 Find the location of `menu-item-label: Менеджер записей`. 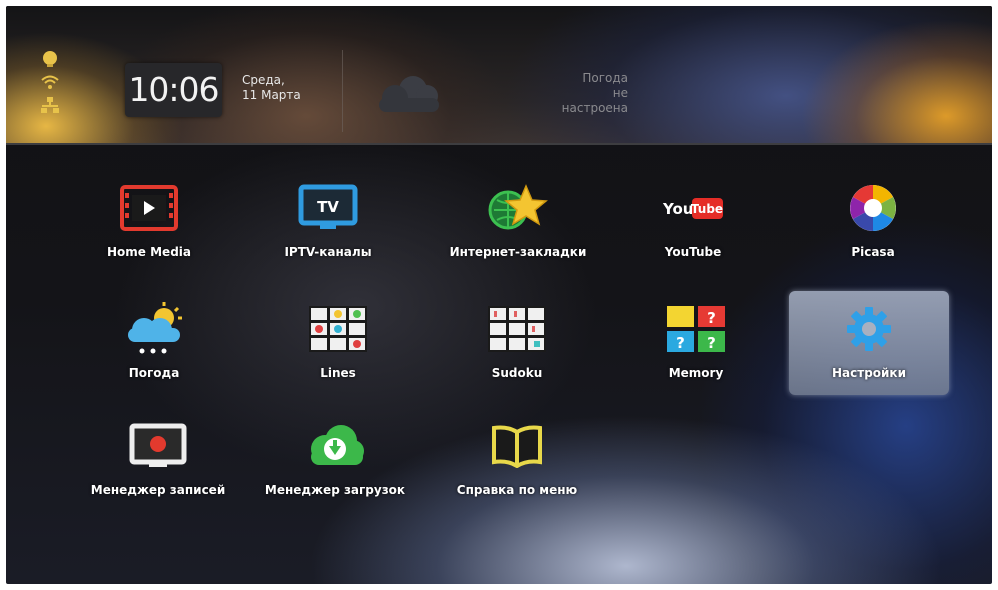

menu-item-label: Менеджер записей is located at coordinates (158, 490).